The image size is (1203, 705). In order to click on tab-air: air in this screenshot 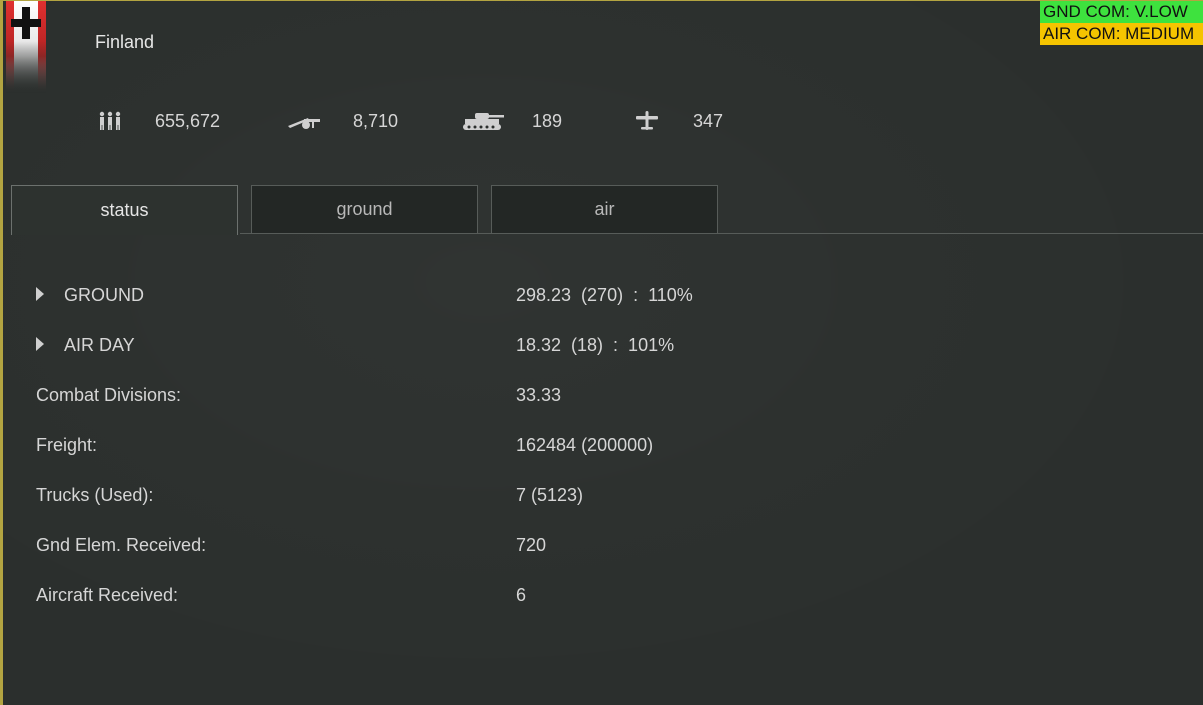, I will do `click(604, 209)`.